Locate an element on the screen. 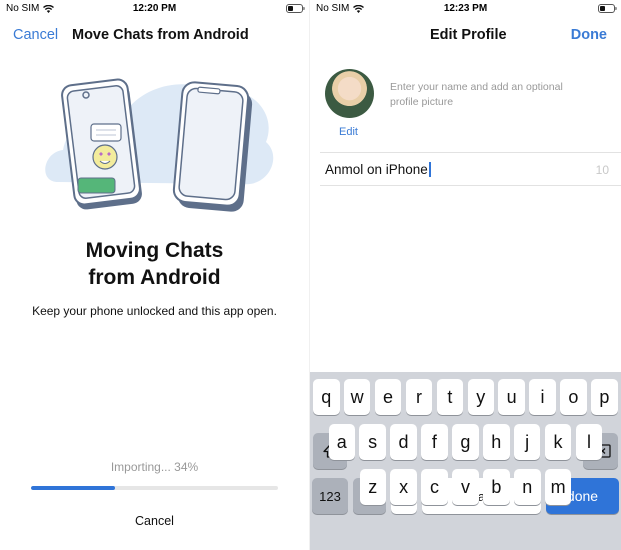 The image size is (621, 550). name-input-value: Anmol on iPhone is located at coordinates (376, 169).